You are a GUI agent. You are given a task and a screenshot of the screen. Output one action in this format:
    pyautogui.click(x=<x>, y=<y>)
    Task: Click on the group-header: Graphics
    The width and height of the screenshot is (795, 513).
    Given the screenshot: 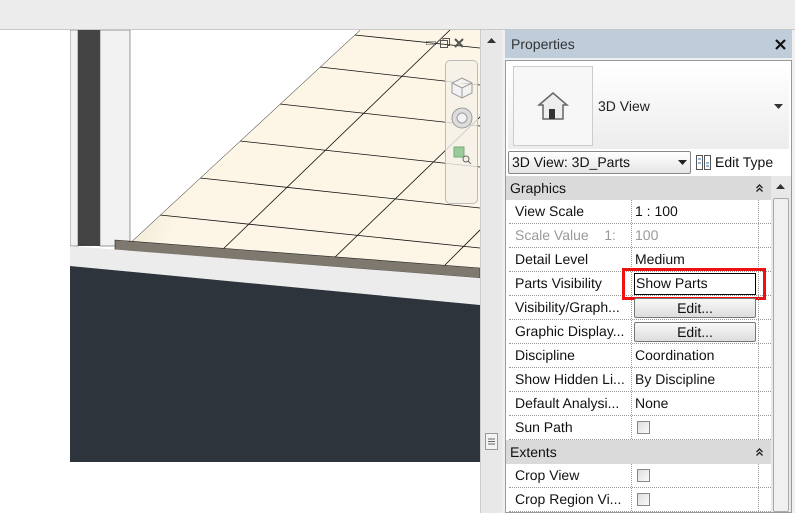 What is the action you would take?
    pyautogui.click(x=638, y=188)
    